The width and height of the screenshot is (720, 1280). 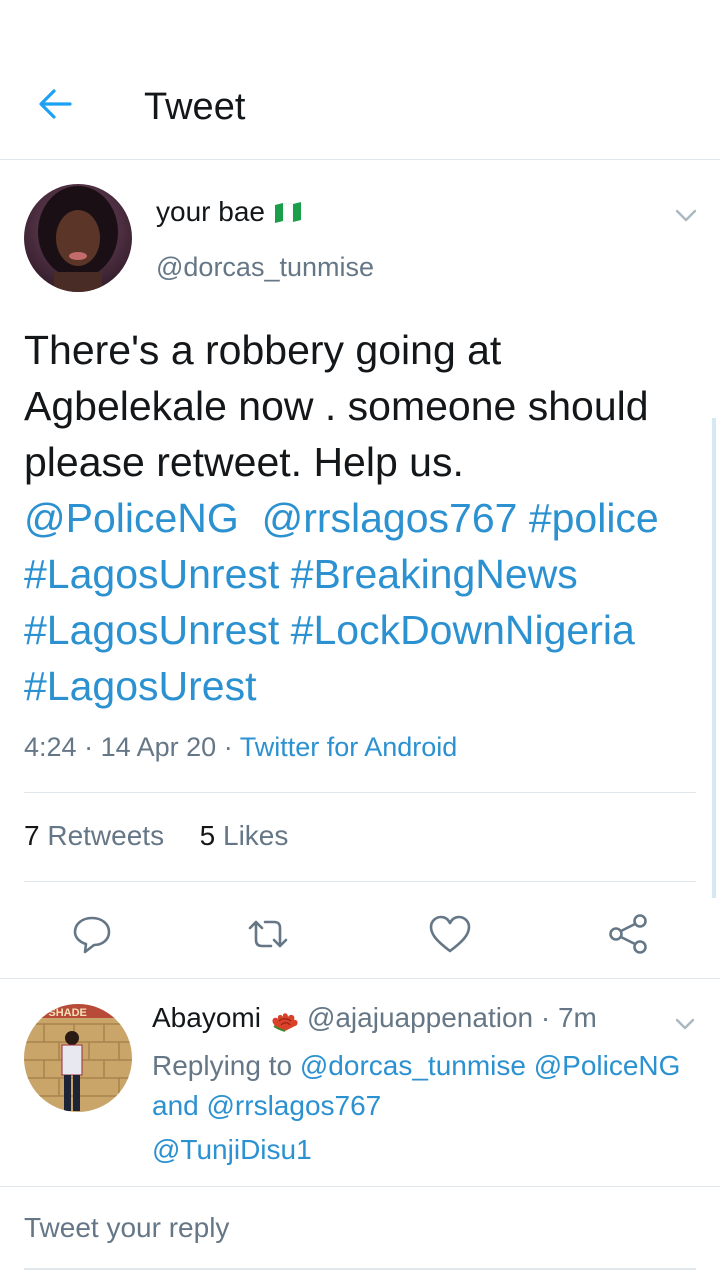 I want to click on reply-author-name: Abayomi, so click(x=206, y=1018).